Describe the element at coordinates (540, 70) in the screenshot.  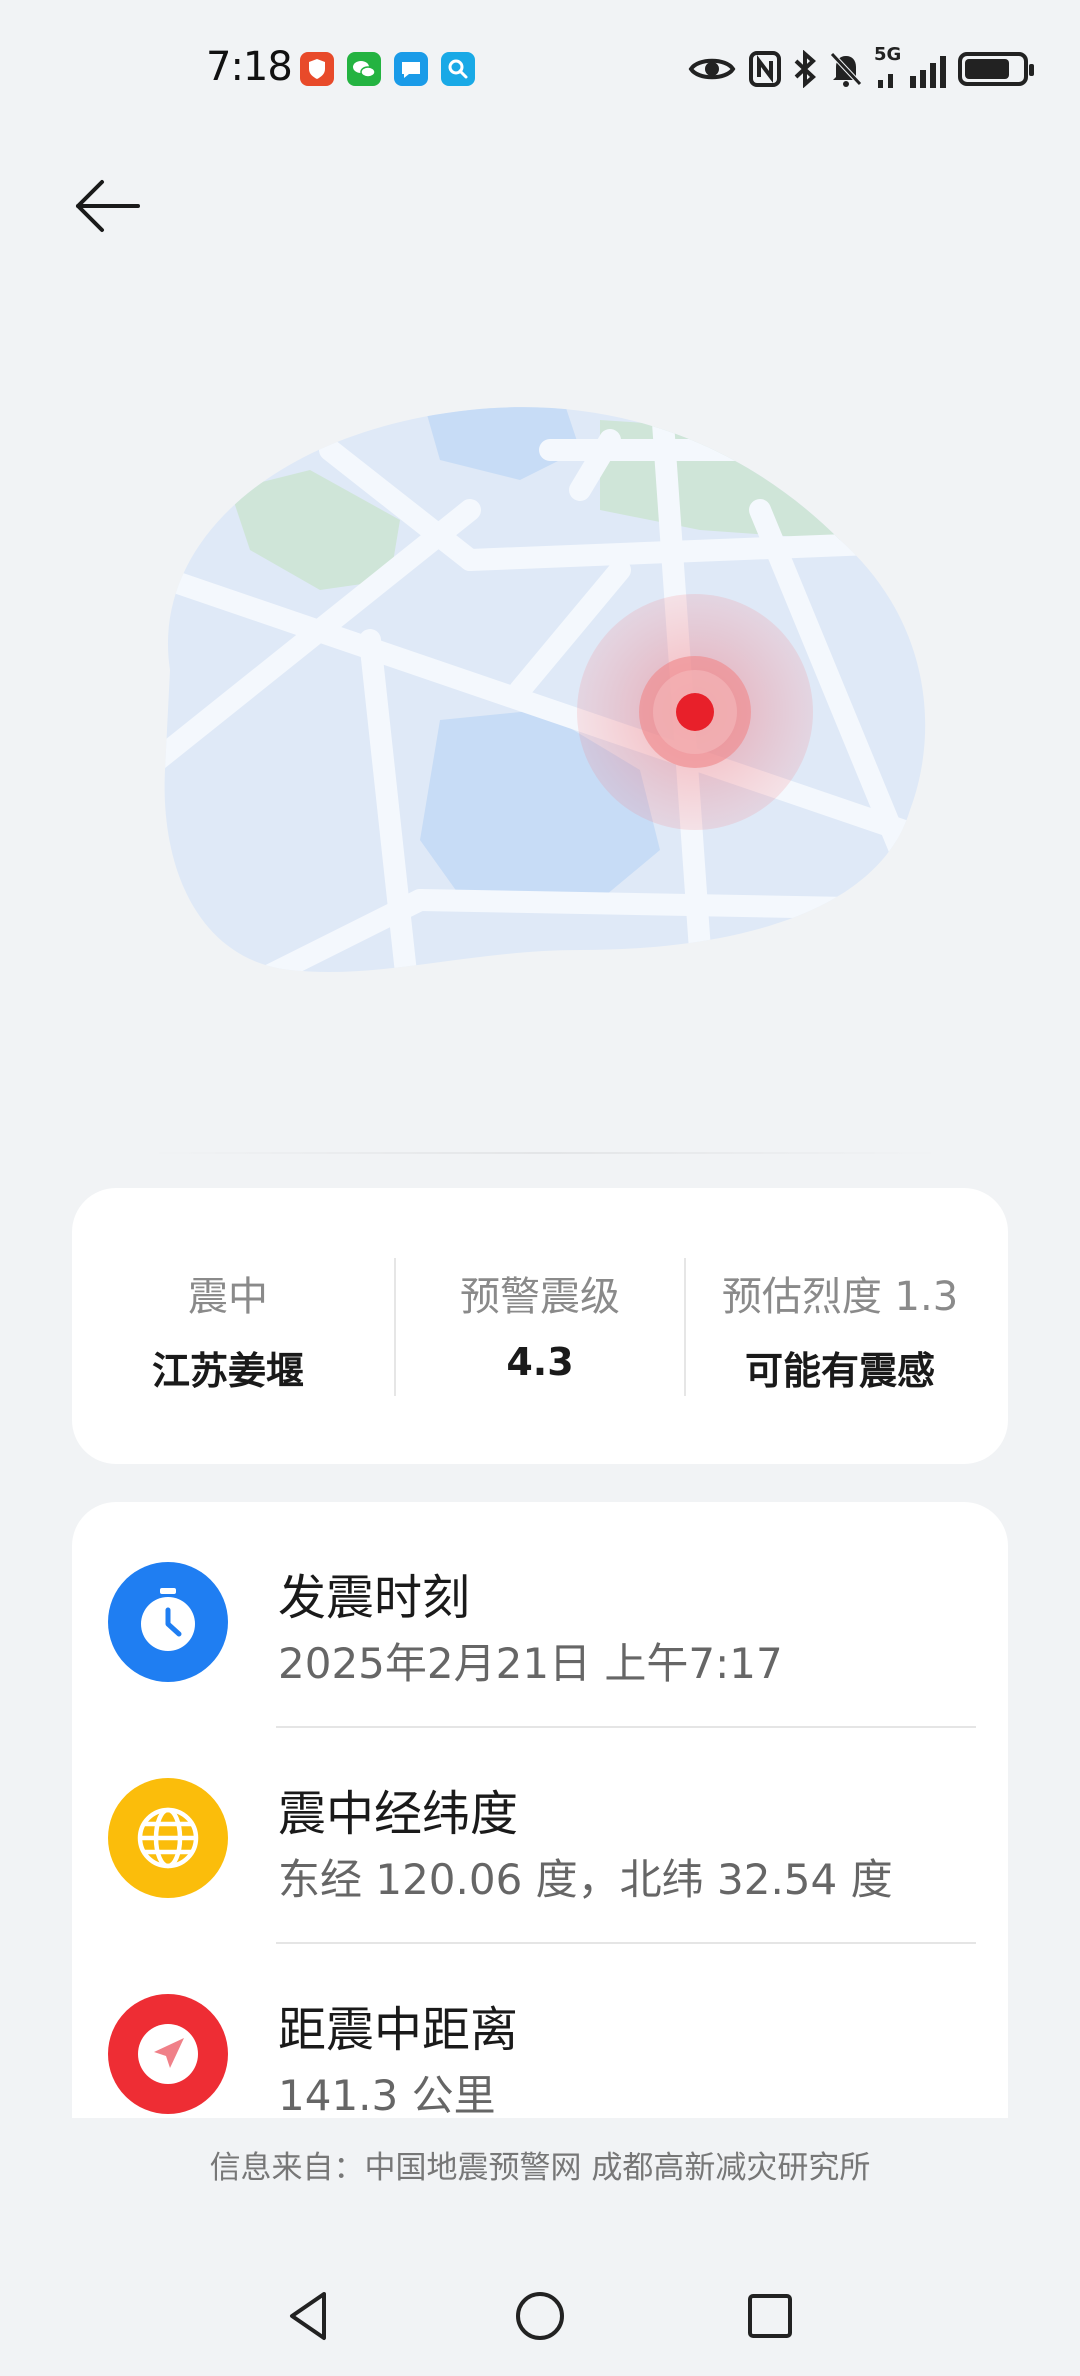
I see `status-bar: 7:18 5G` at that location.